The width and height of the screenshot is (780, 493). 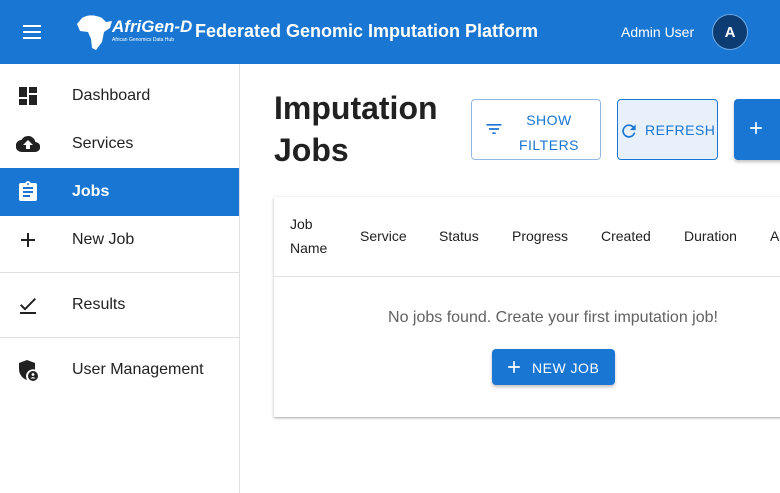 I want to click on sidebar-item-label: New Job, so click(x=103, y=239).